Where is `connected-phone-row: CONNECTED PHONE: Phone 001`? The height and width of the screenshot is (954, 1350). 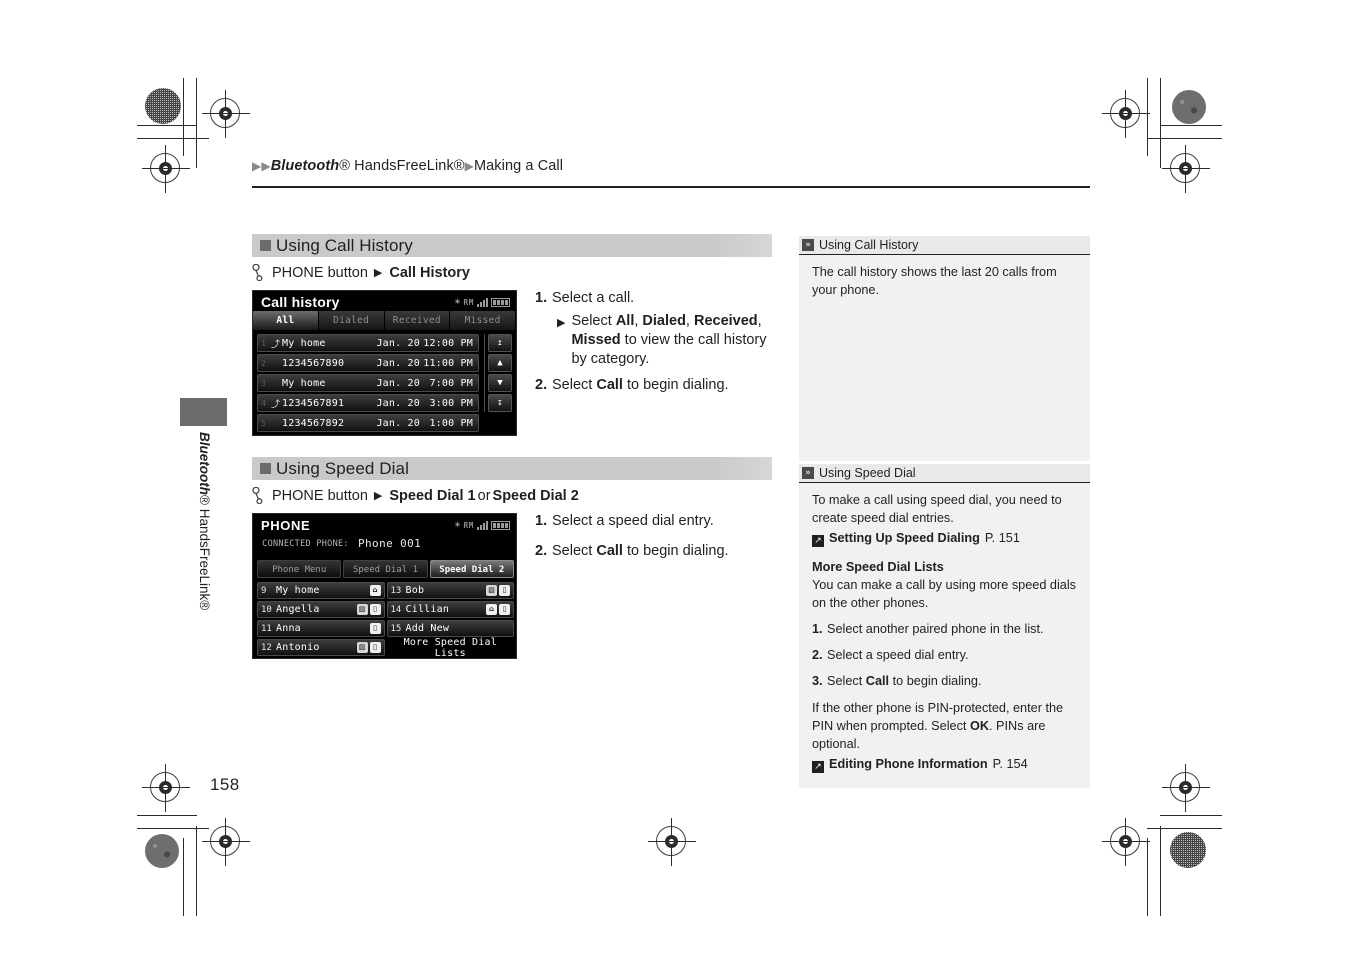
connected-phone-row: CONNECTED PHONE: Phone 001 is located at coordinates (384, 543).